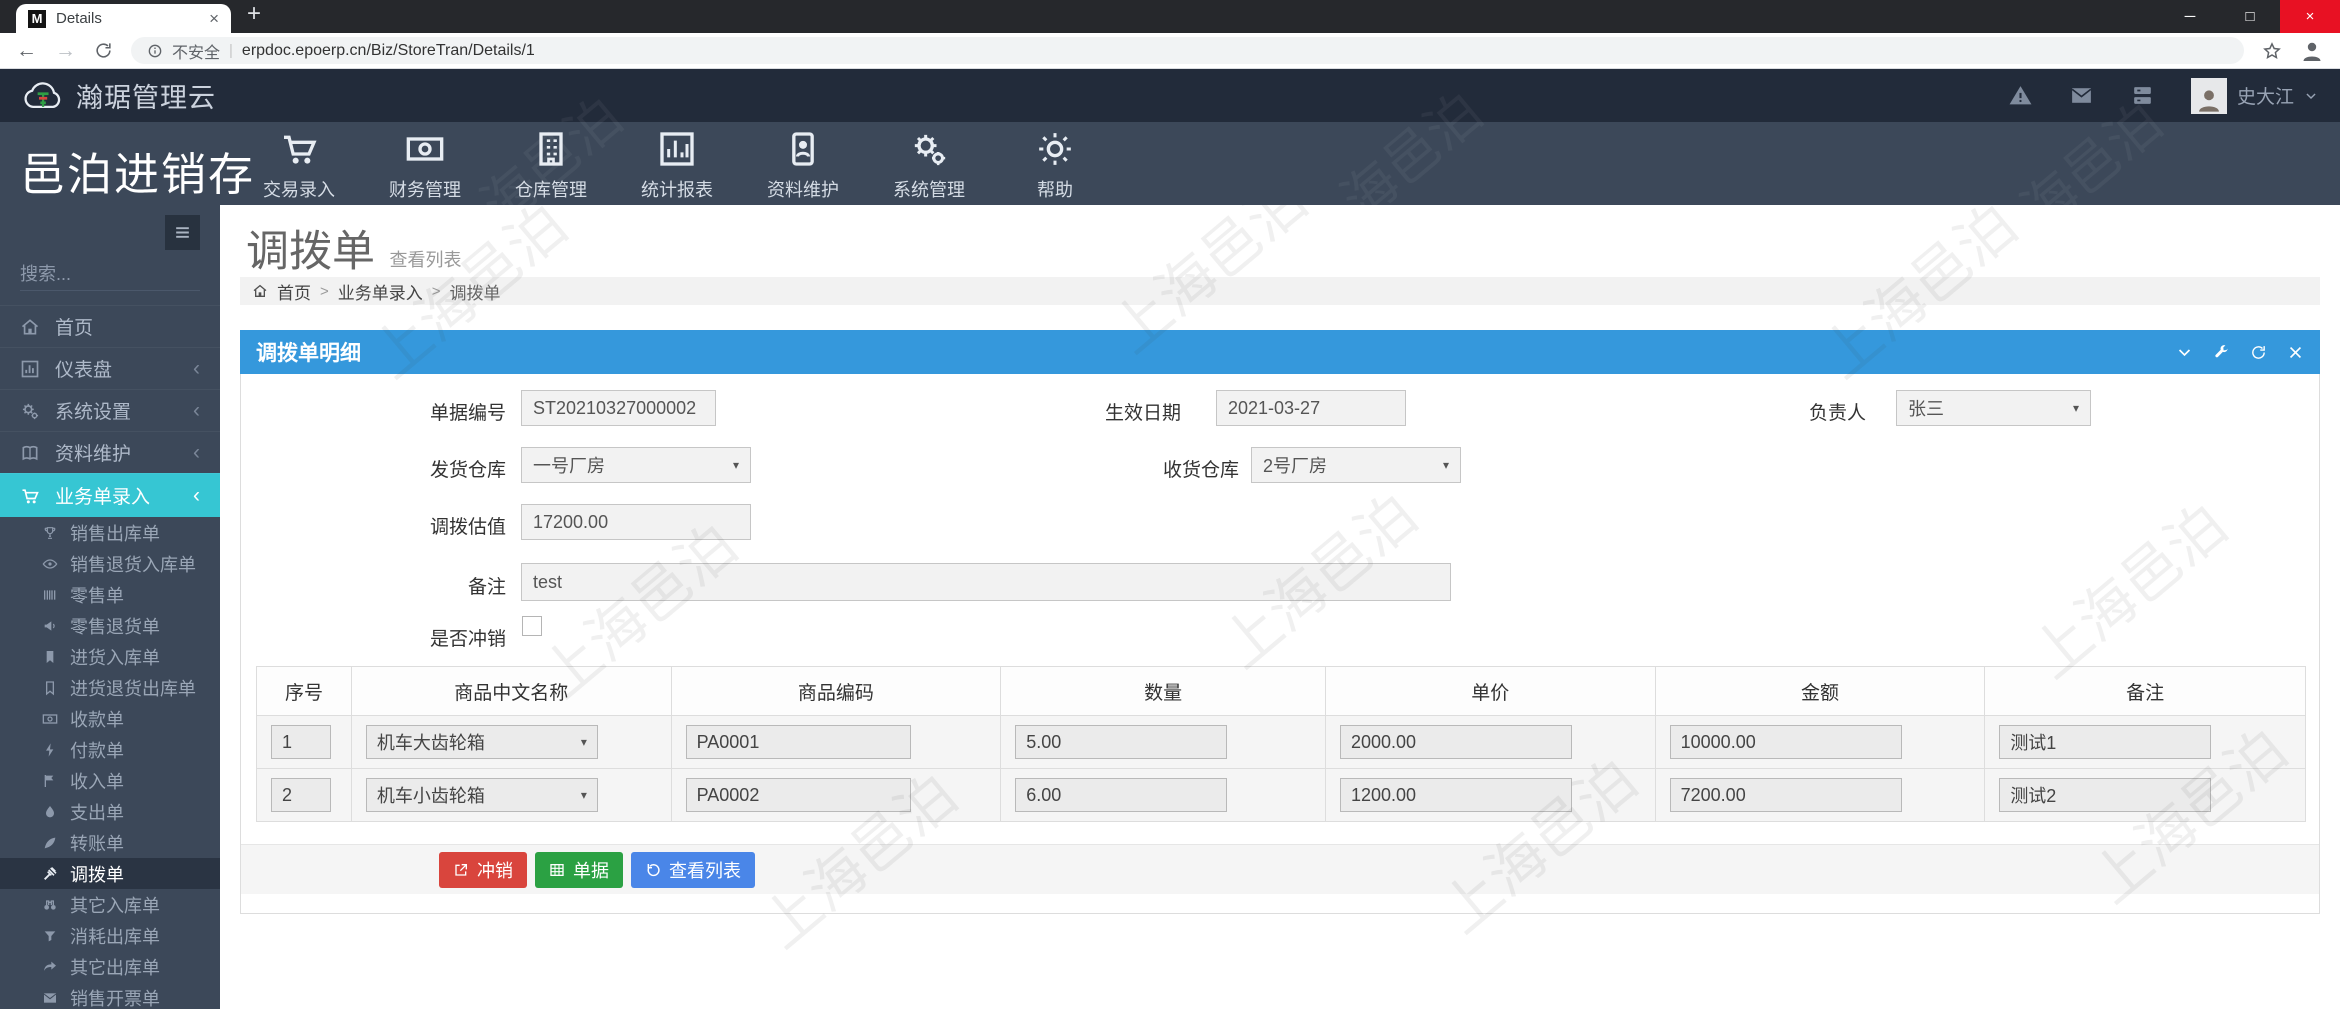  Describe the element at coordinates (26, 51) in the screenshot. I see `back-icon: ←` at that location.